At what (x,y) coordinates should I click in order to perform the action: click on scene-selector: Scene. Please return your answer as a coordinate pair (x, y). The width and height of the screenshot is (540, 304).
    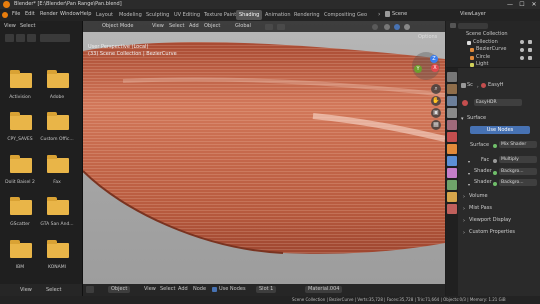
    Looking at the image, I should click on (399, 14).